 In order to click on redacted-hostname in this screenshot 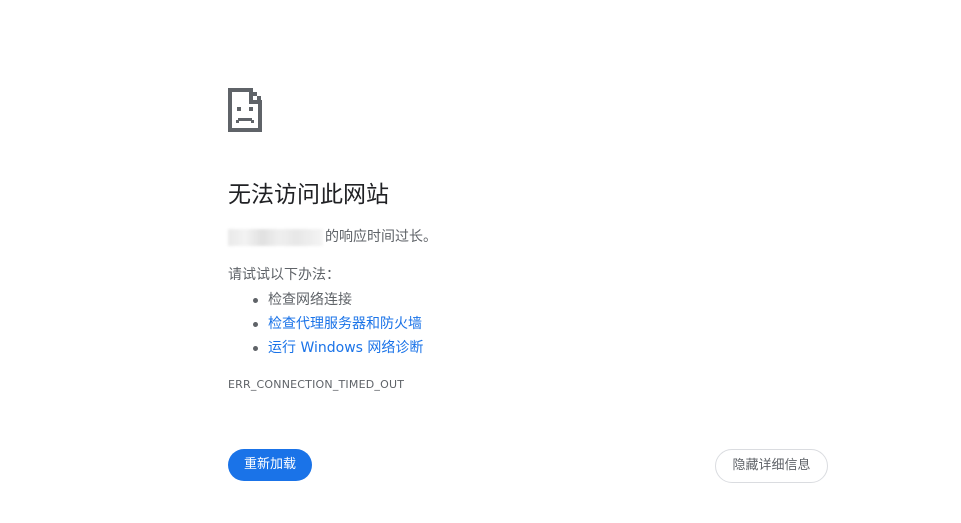, I will do `click(275, 237)`.